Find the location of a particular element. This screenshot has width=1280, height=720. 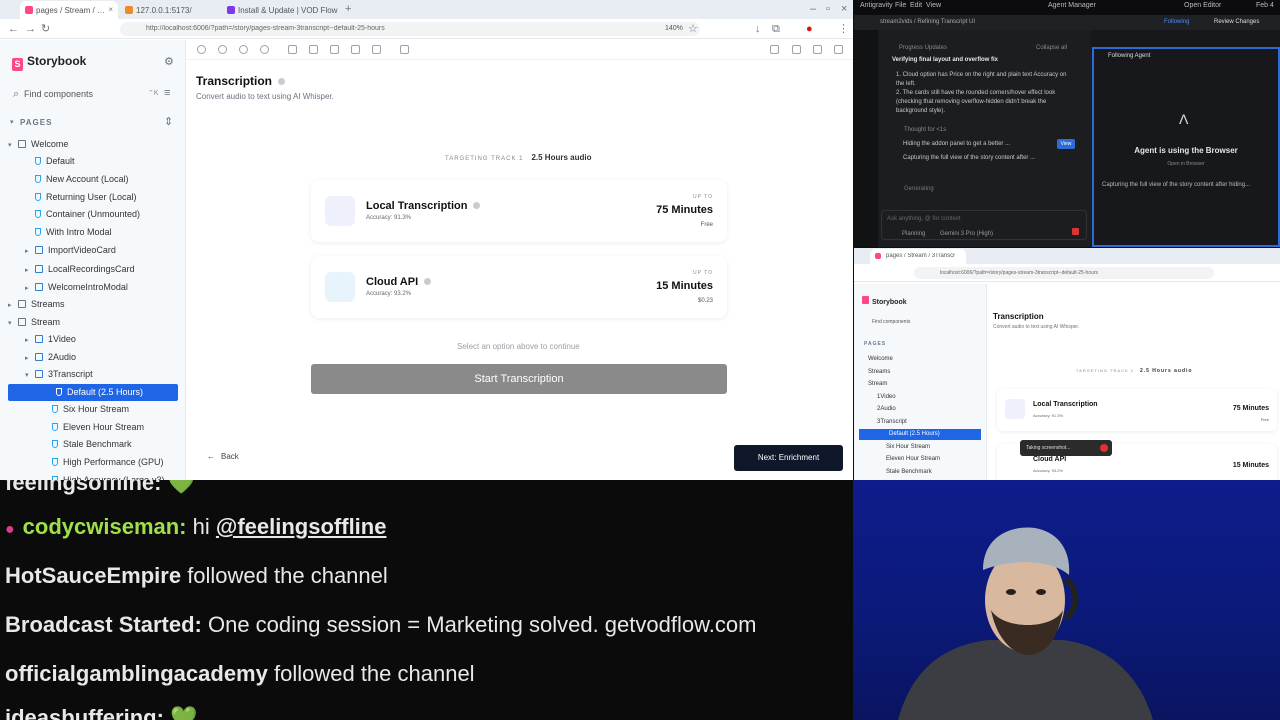

ruler-icon is located at coordinates (404, 49).